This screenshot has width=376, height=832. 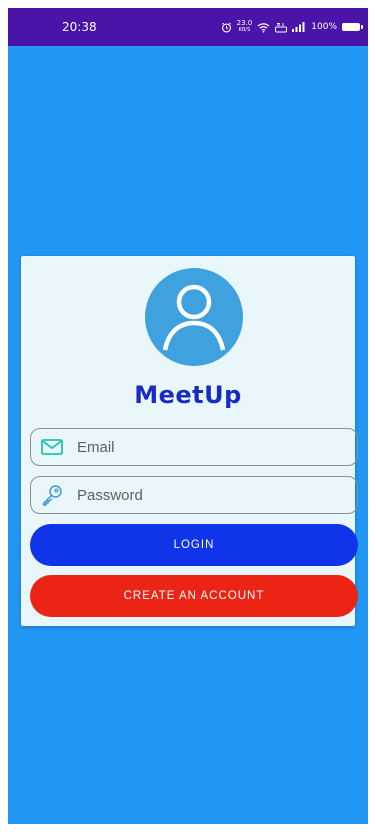 I want to click on login-button: LOGIN, so click(x=194, y=545).